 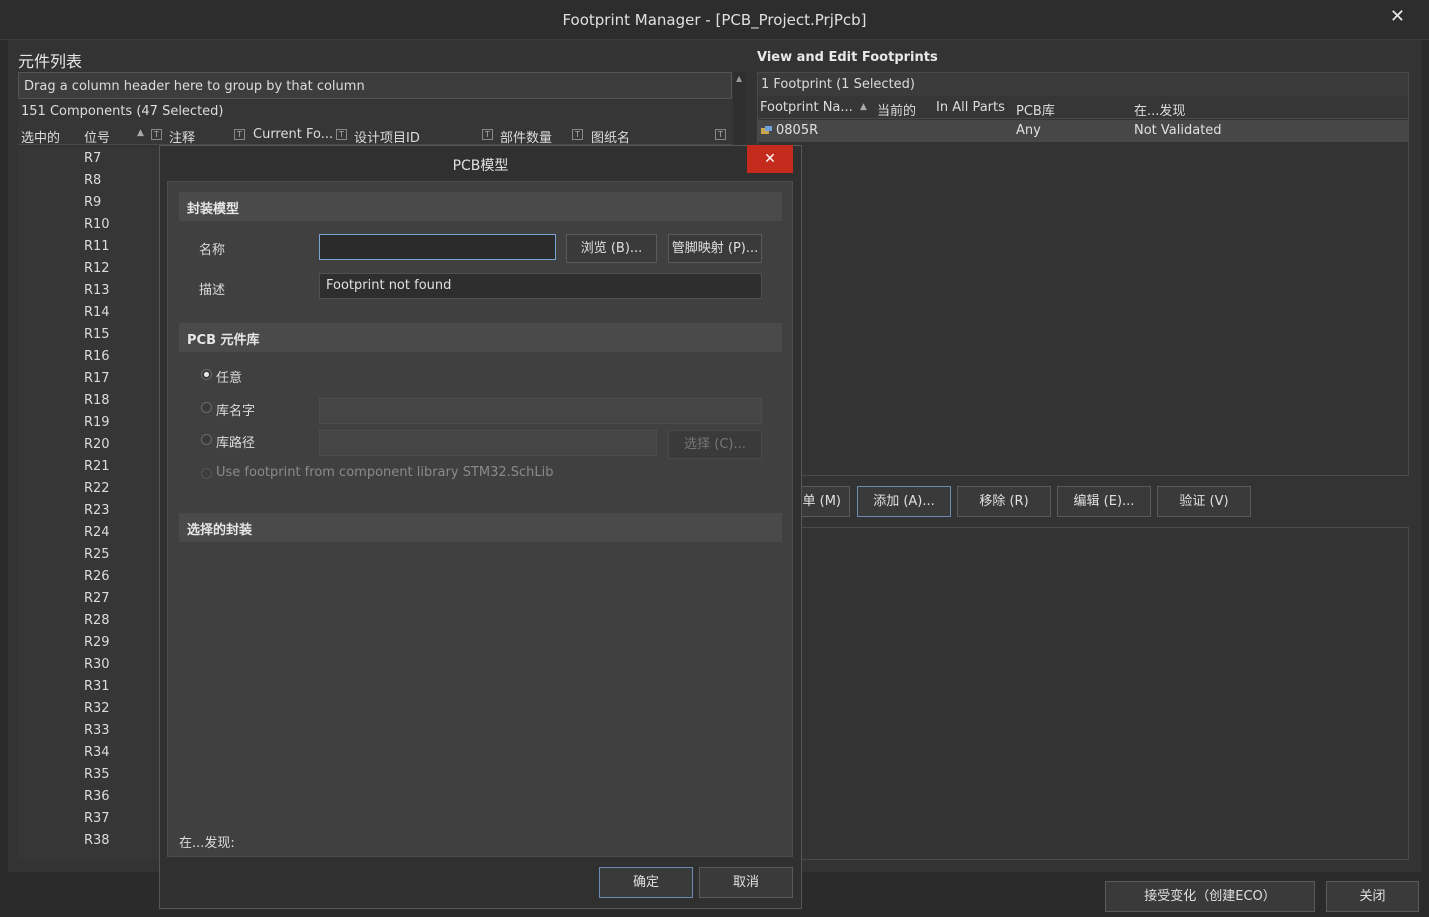 What do you see at coordinates (182, 136) in the screenshot?
I see `col-header-comment: 注释` at bounding box center [182, 136].